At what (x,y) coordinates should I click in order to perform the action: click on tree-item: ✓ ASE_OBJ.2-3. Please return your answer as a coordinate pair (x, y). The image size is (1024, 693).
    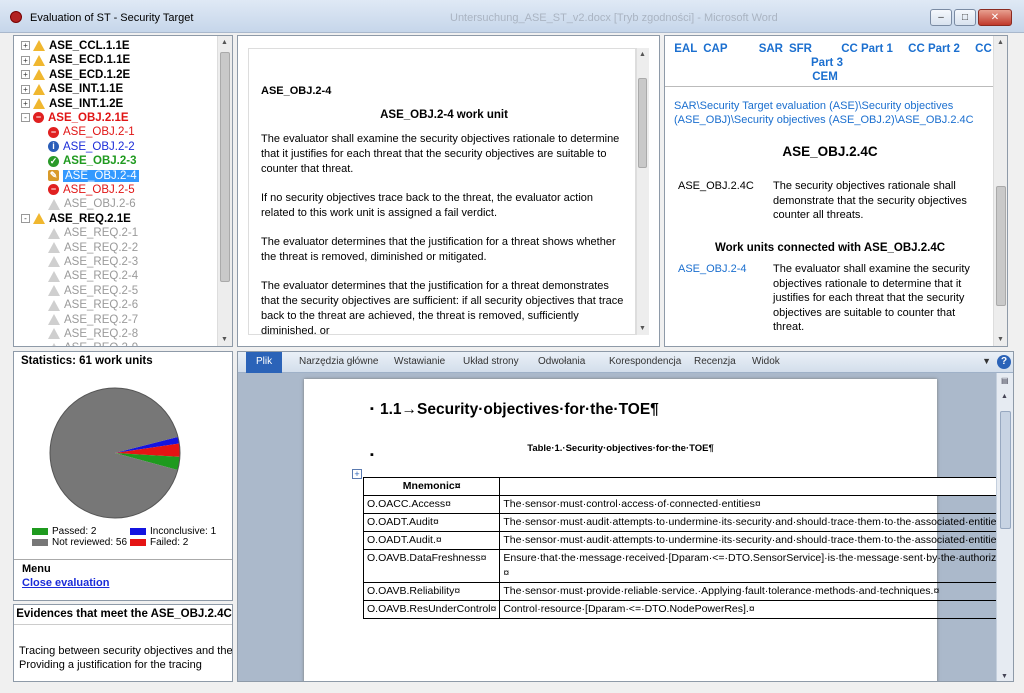
    Looking at the image, I should click on (92, 161).